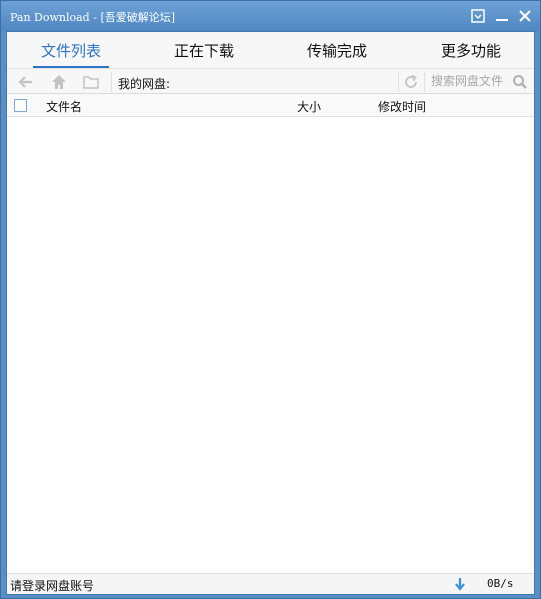 This screenshot has height=599, width=541. What do you see at coordinates (309, 106) in the screenshot?
I see `column-header-size: 大小` at bounding box center [309, 106].